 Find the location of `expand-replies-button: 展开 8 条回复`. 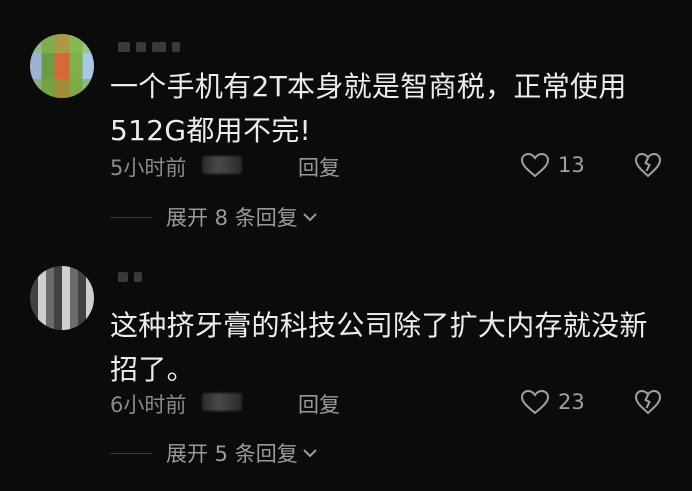

expand-replies-button: 展开 8 条回复 is located at coordinates (214, 217).